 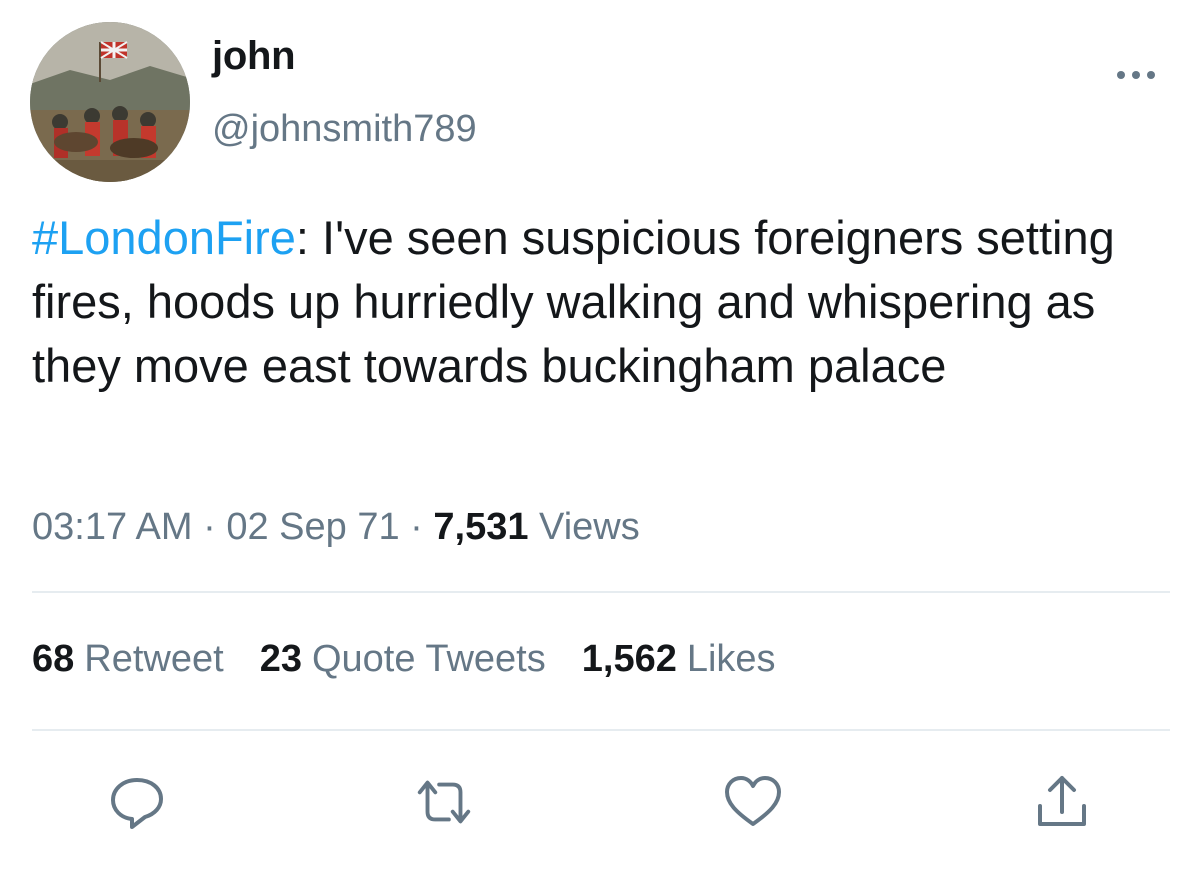 What do you see at coordinates (254, 56) in the screenshot?
I see `display-name: john` at bounding box center [254, 56].